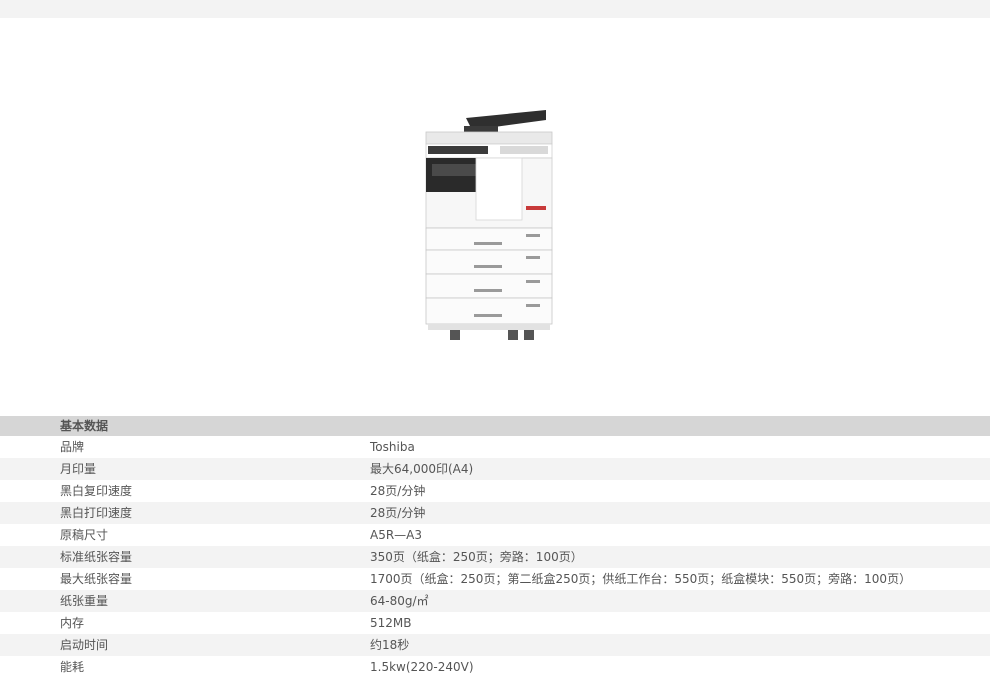  What do you see at coordinates (84, 645) in the screenshot?
I see `spec-label: 启动时间` at bounding box center [84, 645].